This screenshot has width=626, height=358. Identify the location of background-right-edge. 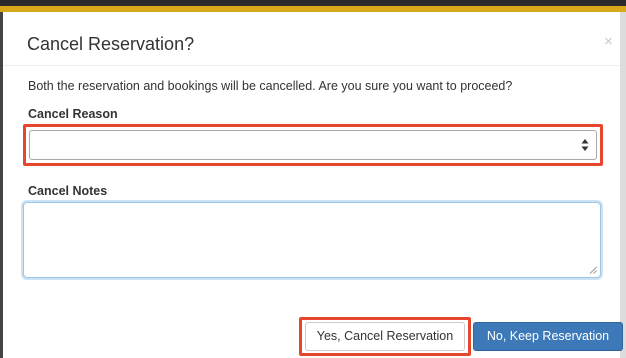
(623, 185).